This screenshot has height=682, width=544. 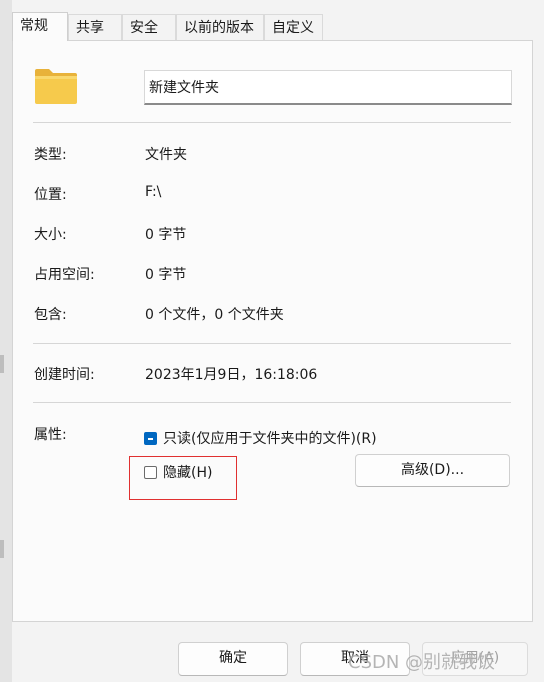 I want to click on tab-general: 常规, so click(x=40, y=26).